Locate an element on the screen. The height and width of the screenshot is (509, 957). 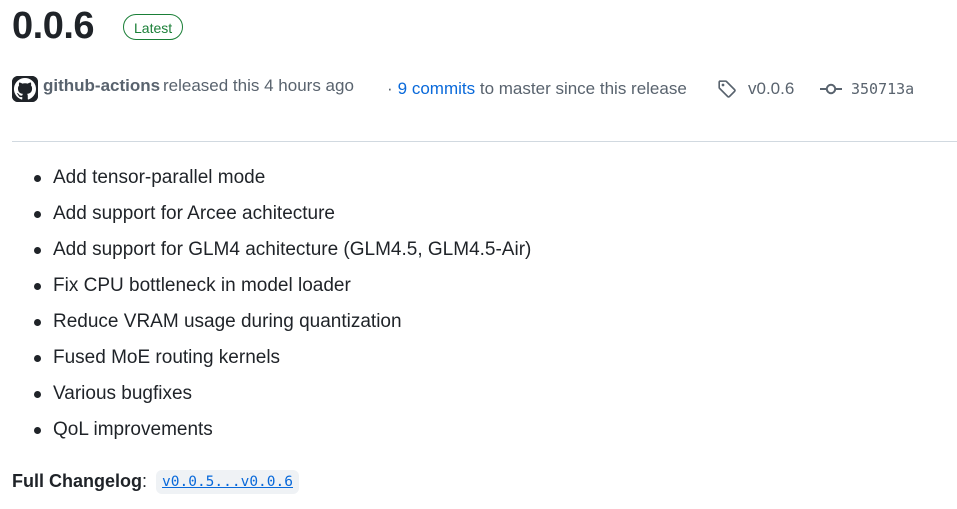
list-item-text: Fused MoE routing kernels is located at coordinates (167, 357).